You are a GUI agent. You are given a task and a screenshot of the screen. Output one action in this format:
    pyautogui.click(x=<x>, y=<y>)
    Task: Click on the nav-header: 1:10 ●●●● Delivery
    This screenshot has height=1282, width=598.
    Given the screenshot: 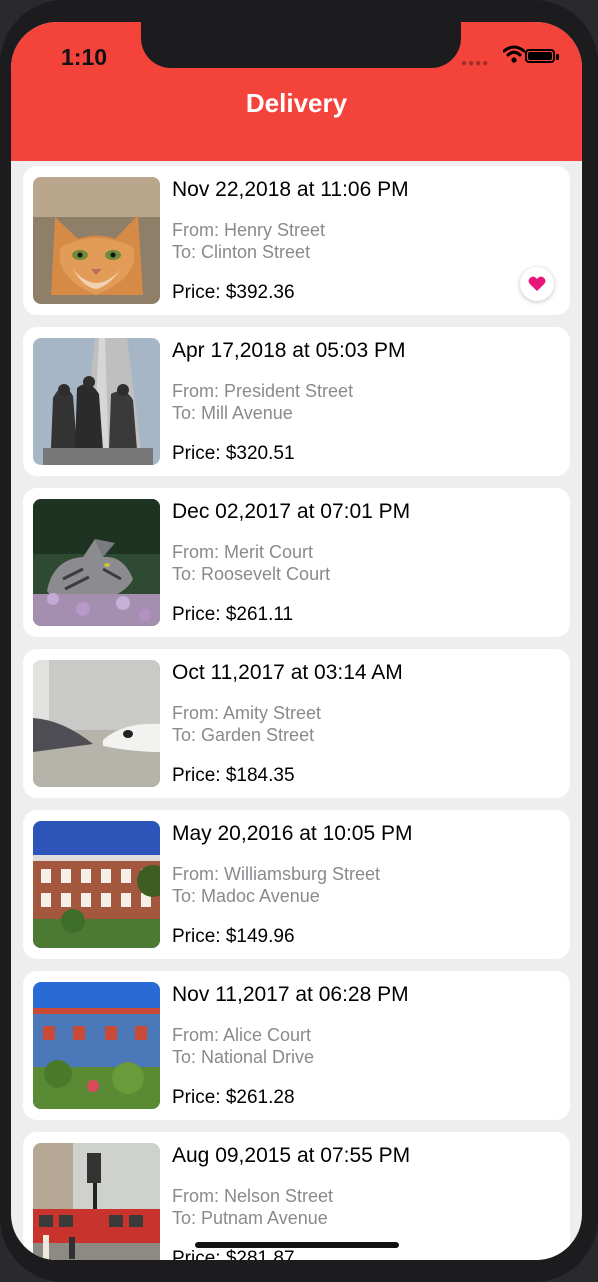 What is the action you would take?
    pyautogui.click(x=296, y=91)
    